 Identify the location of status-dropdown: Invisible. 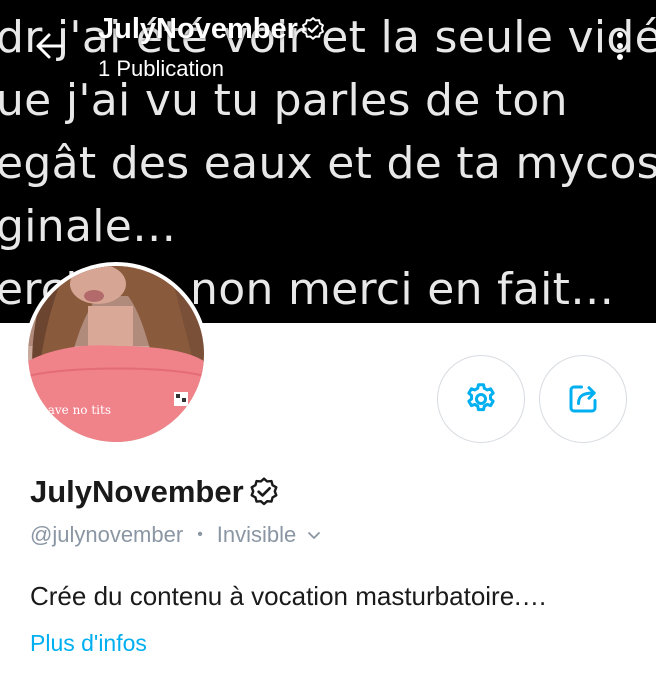
(269, 535).